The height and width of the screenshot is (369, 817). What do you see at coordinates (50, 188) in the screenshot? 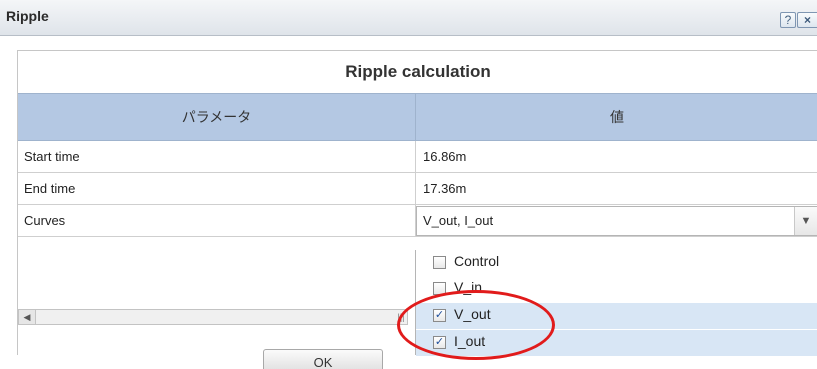
I see `row-label-end-time: End time` at bounding box center [50, 188].